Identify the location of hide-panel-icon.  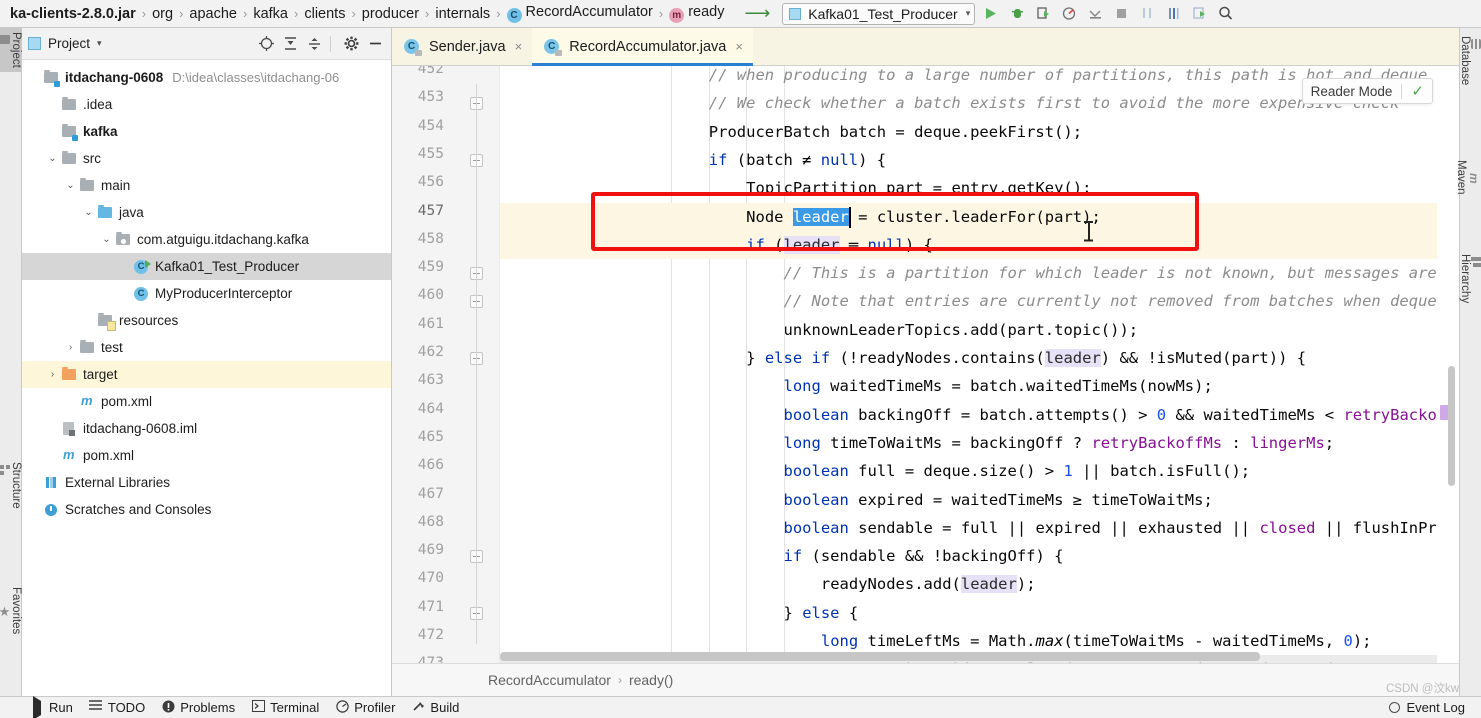
(375, 43).